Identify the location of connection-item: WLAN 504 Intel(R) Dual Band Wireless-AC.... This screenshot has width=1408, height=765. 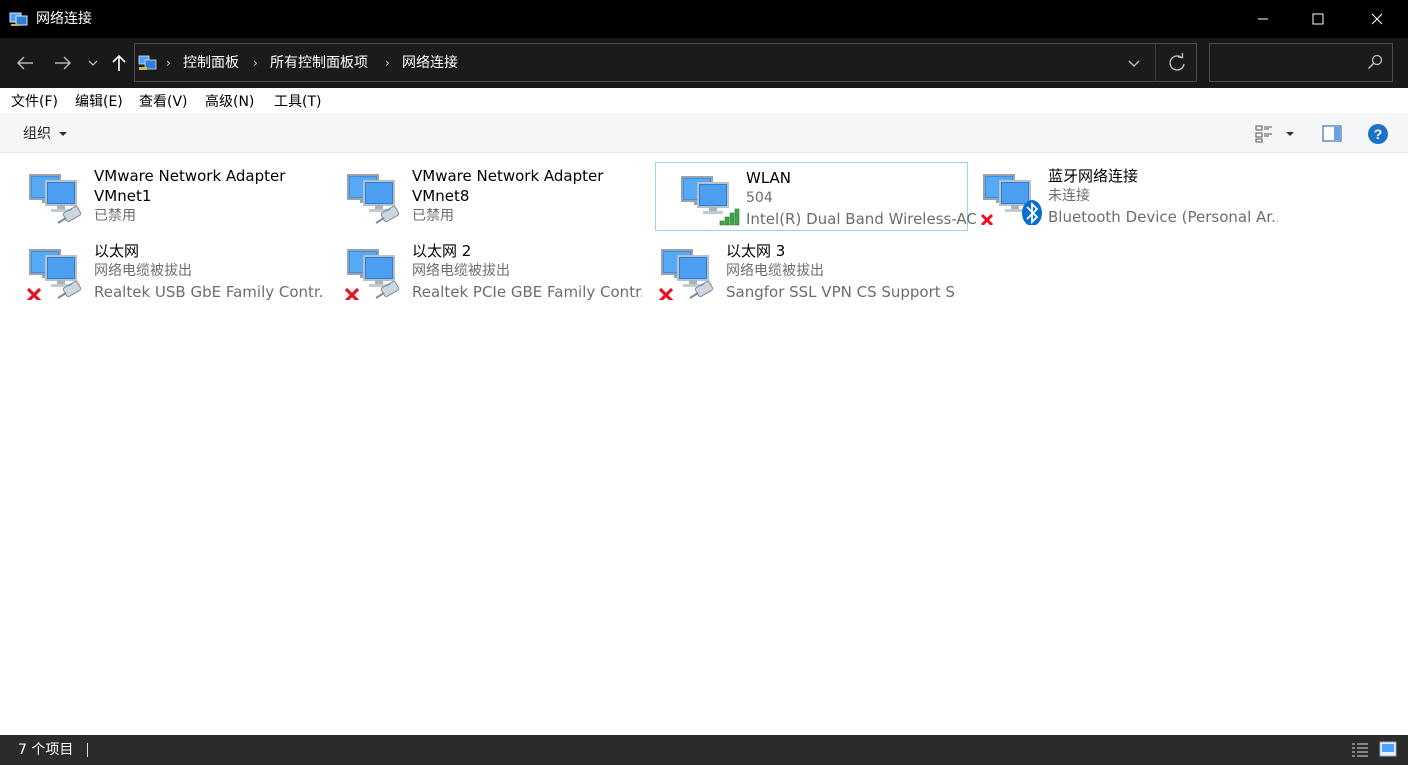
(815, 196).